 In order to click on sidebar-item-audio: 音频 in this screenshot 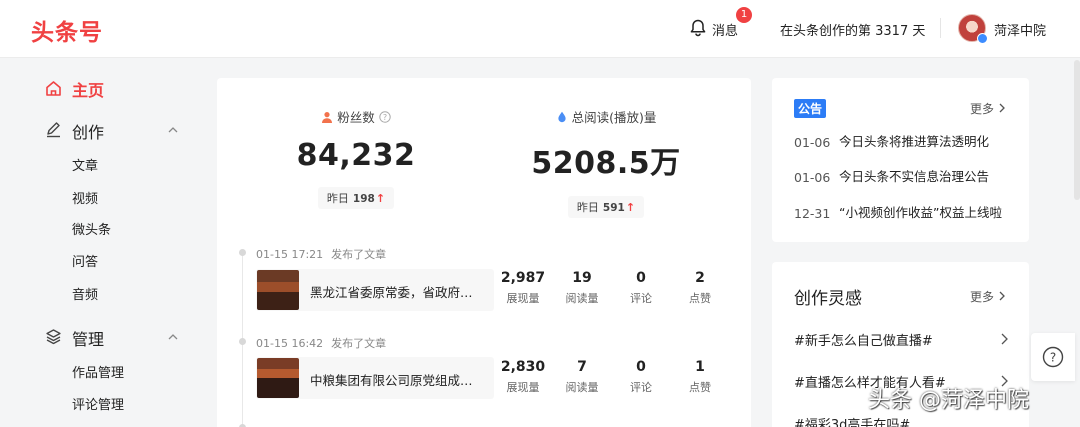, I will do `click(85, 293)`.